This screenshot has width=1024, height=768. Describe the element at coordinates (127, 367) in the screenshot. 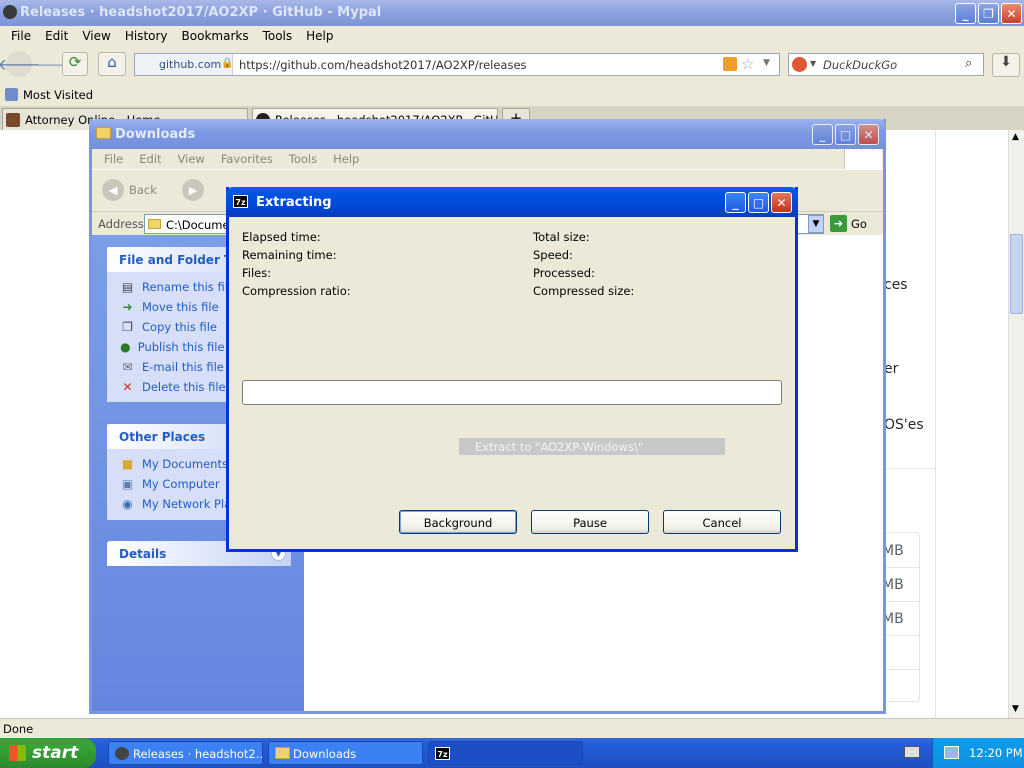

I see `email-icon: ✉` at that location.